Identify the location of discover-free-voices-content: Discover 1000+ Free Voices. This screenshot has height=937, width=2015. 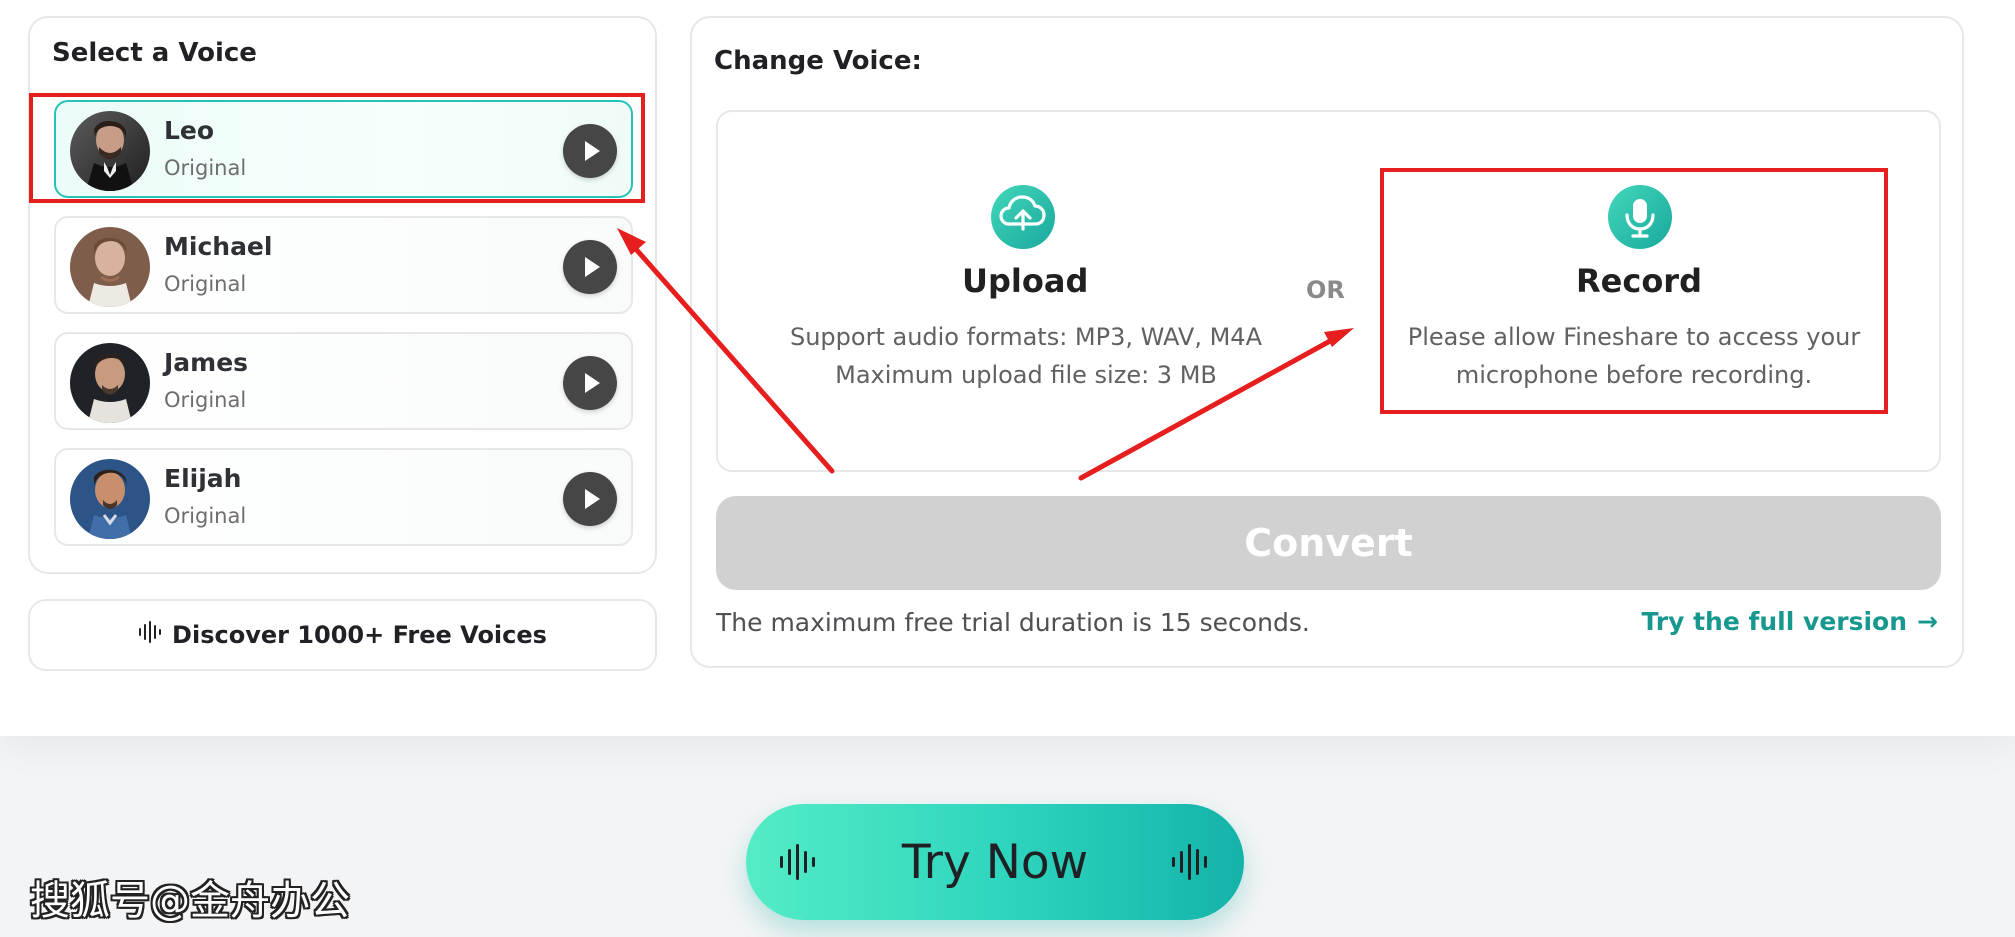
(342, 635).